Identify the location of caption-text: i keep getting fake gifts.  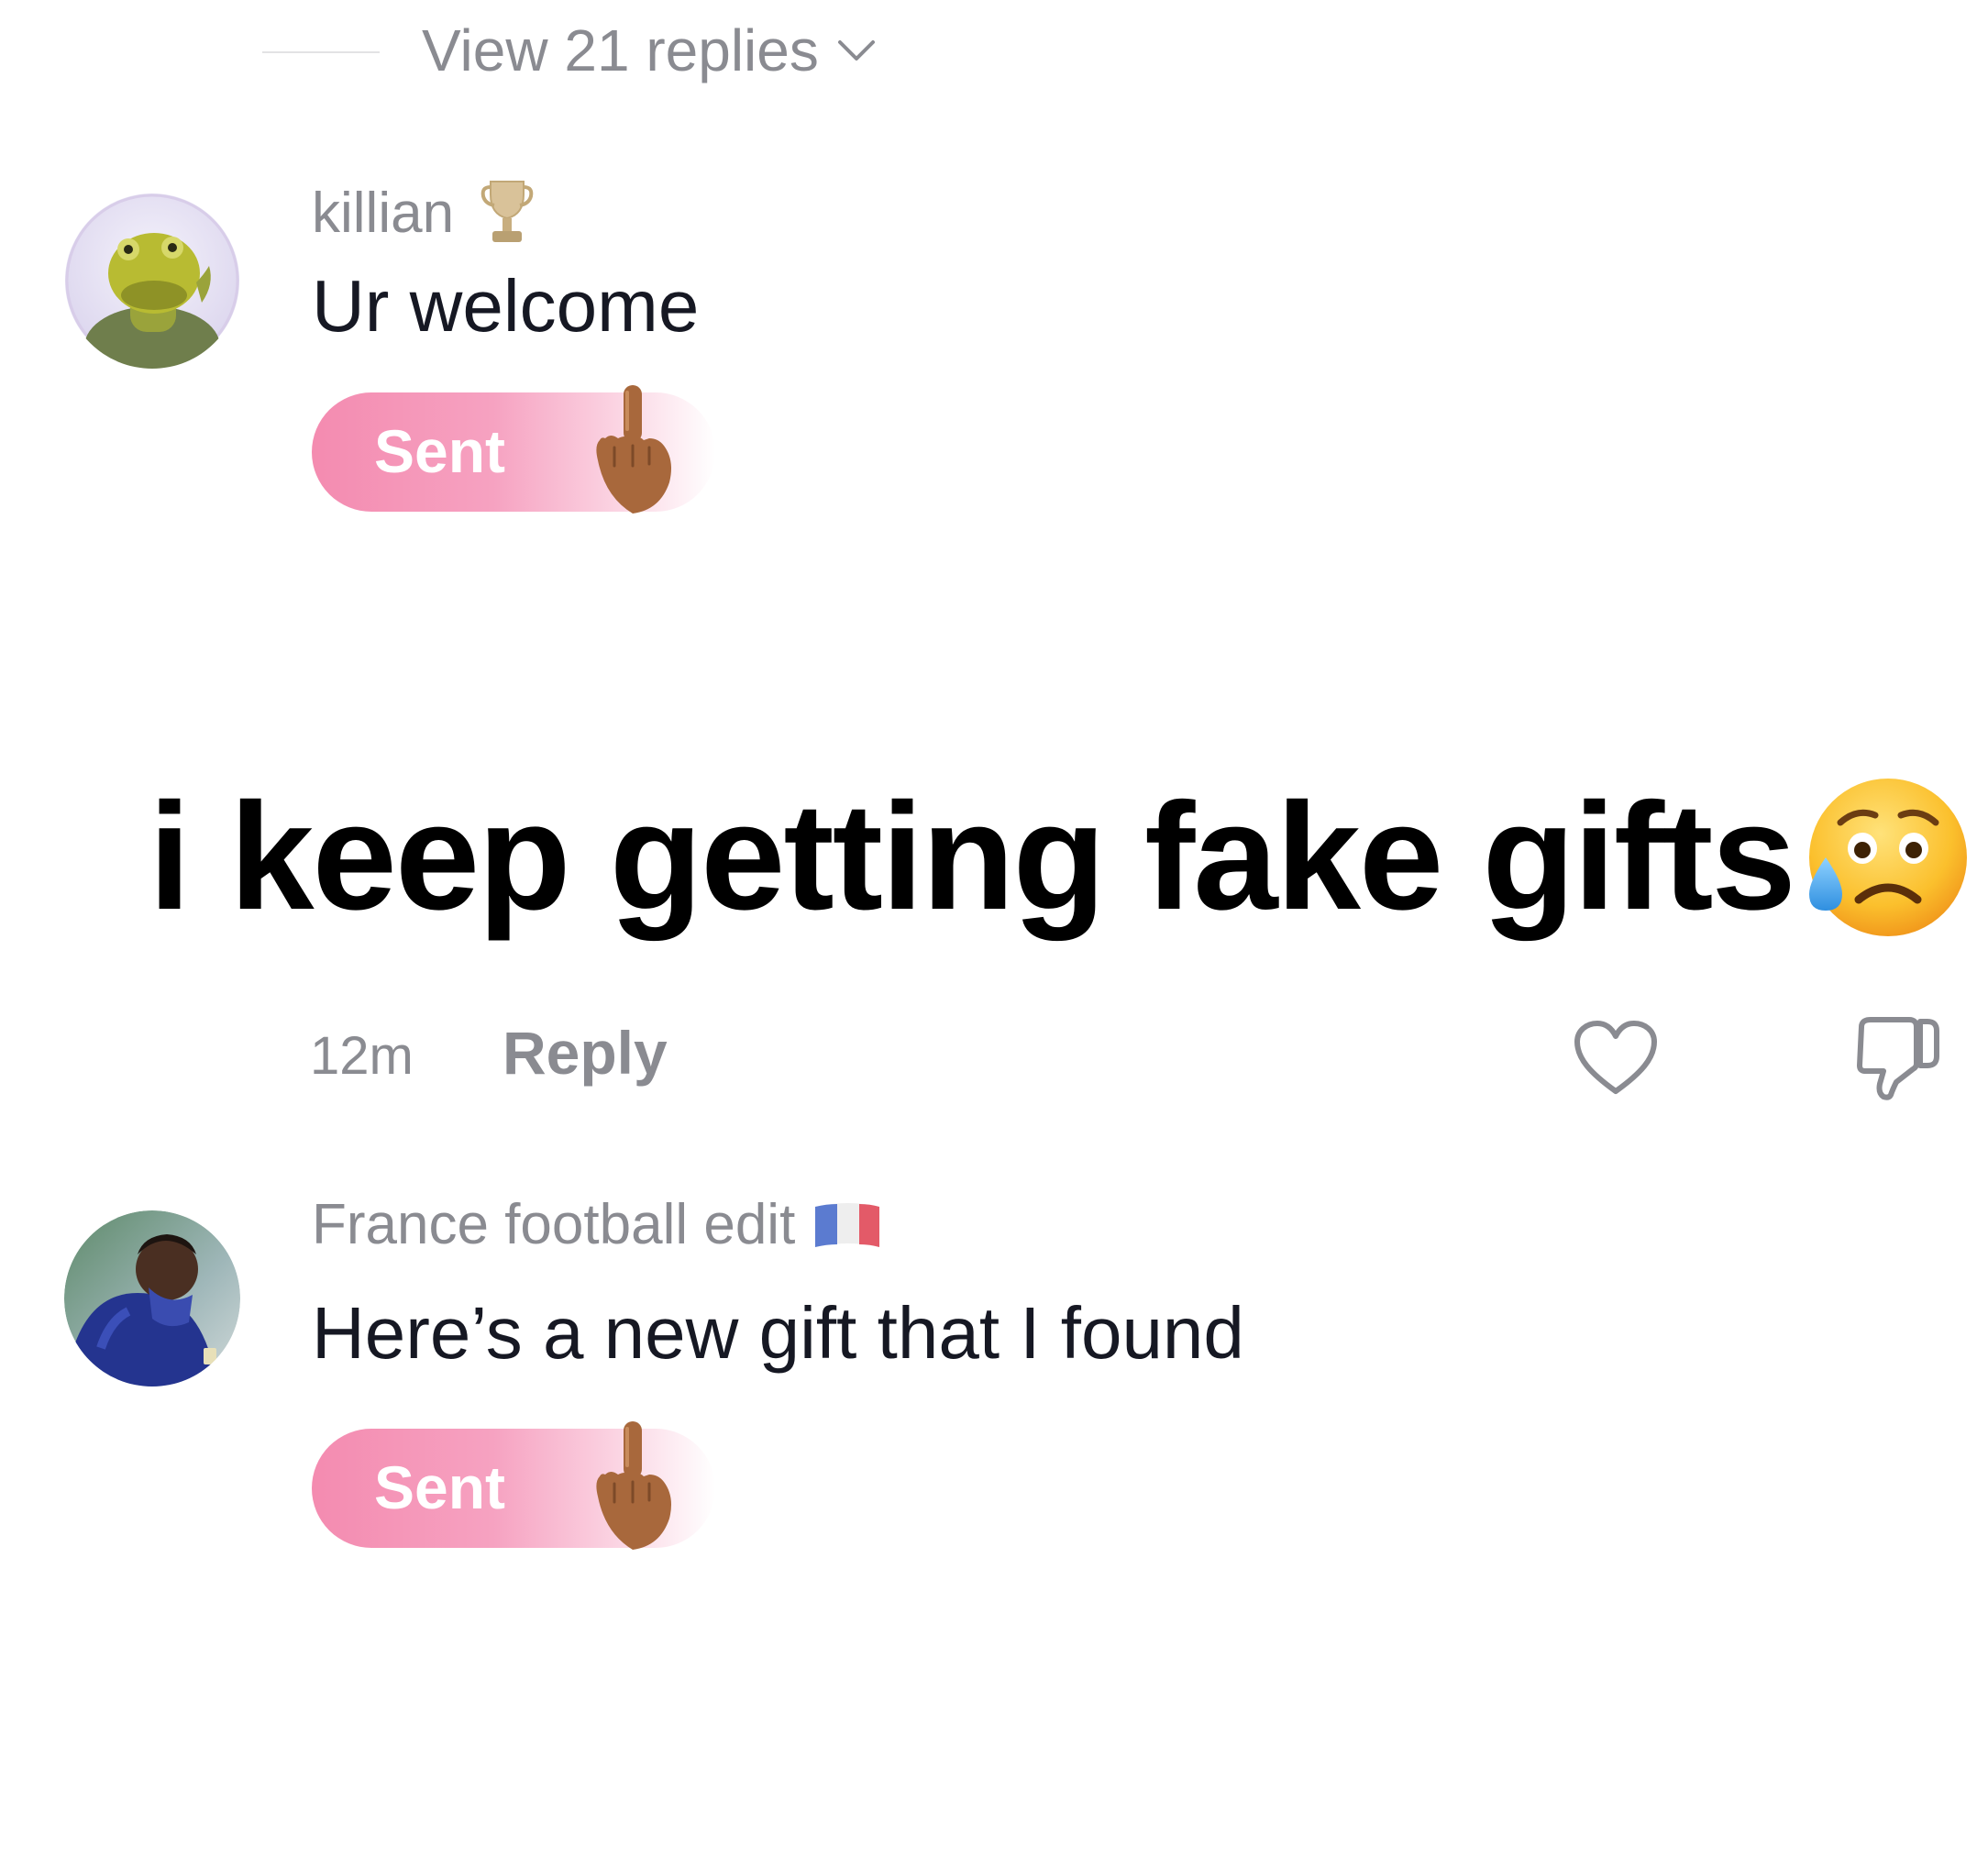
(973, 857).